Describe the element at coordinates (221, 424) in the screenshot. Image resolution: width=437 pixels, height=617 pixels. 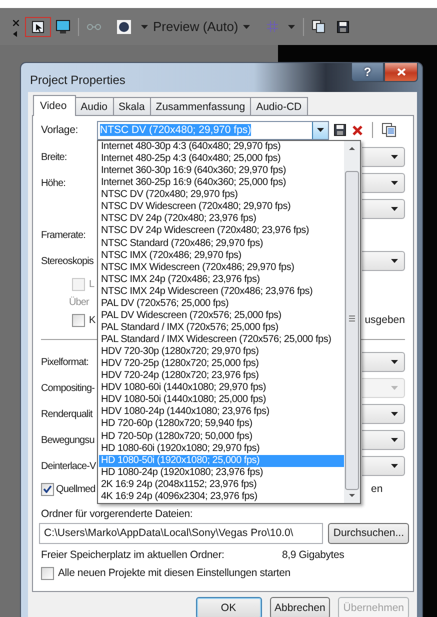
I see `list-item: HD 720-60p (1280x720; 59,940 fps)` at that location.